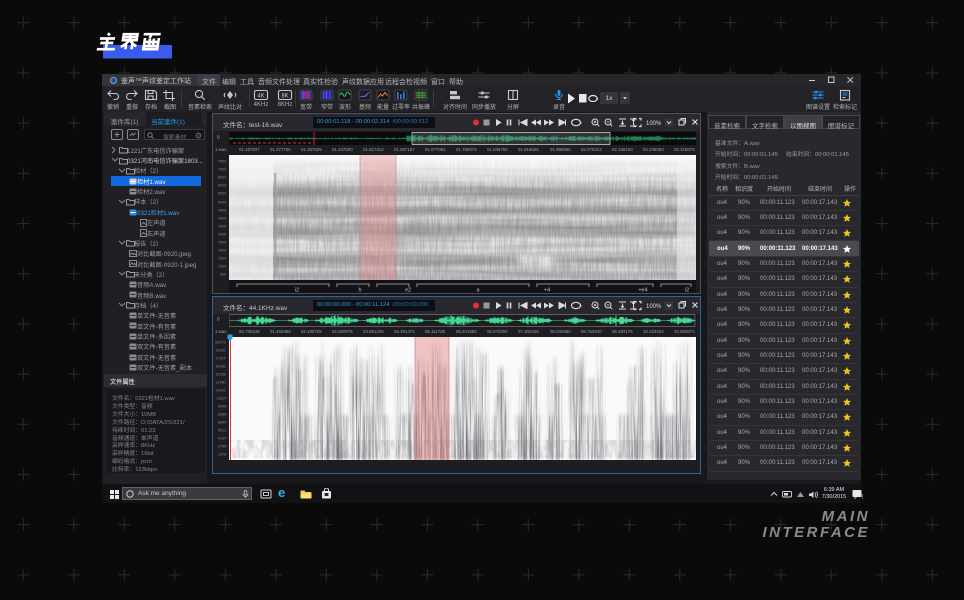 This screenshot has height=600, width=964. Describe the element at coordinates (863, 496) in the screenshot. I see `svg-text: 5` at that location.